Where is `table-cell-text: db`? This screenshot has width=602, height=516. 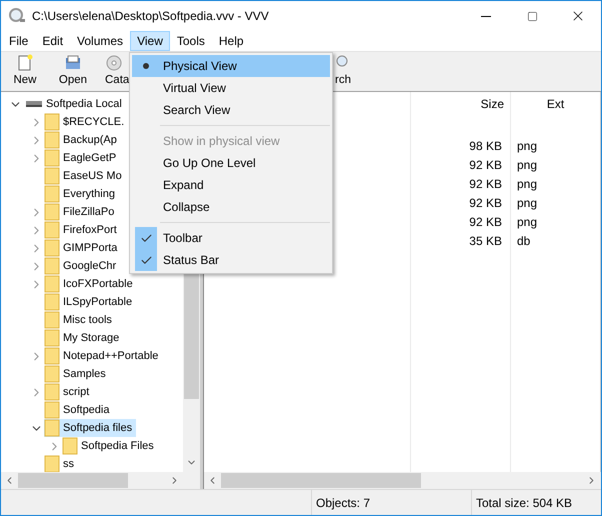
table-cell-text: db is located at coordinates (524, 241).